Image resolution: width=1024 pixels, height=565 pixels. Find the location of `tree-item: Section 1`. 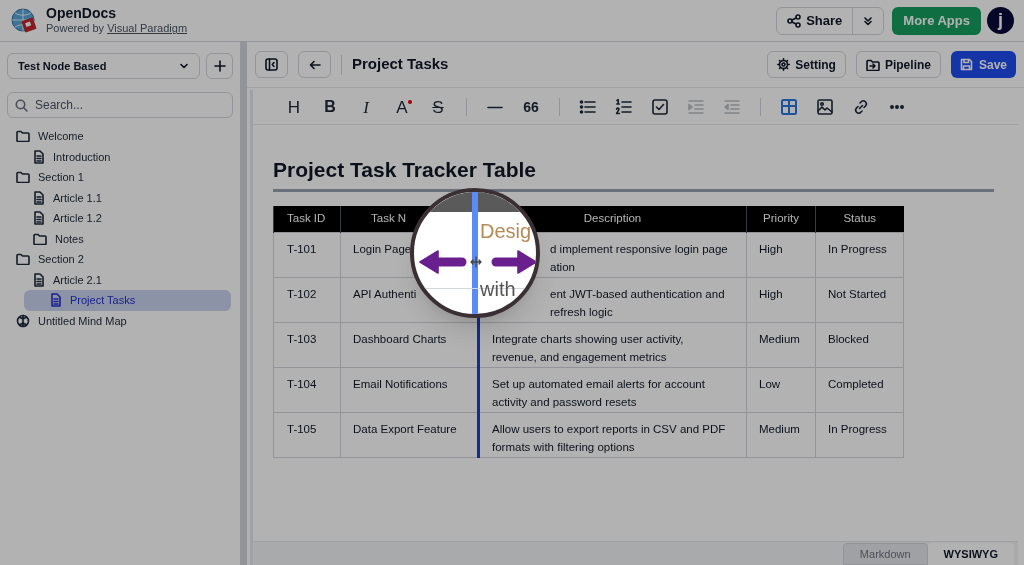

tree-item: Section 1 is located at coordinates (120, 177).